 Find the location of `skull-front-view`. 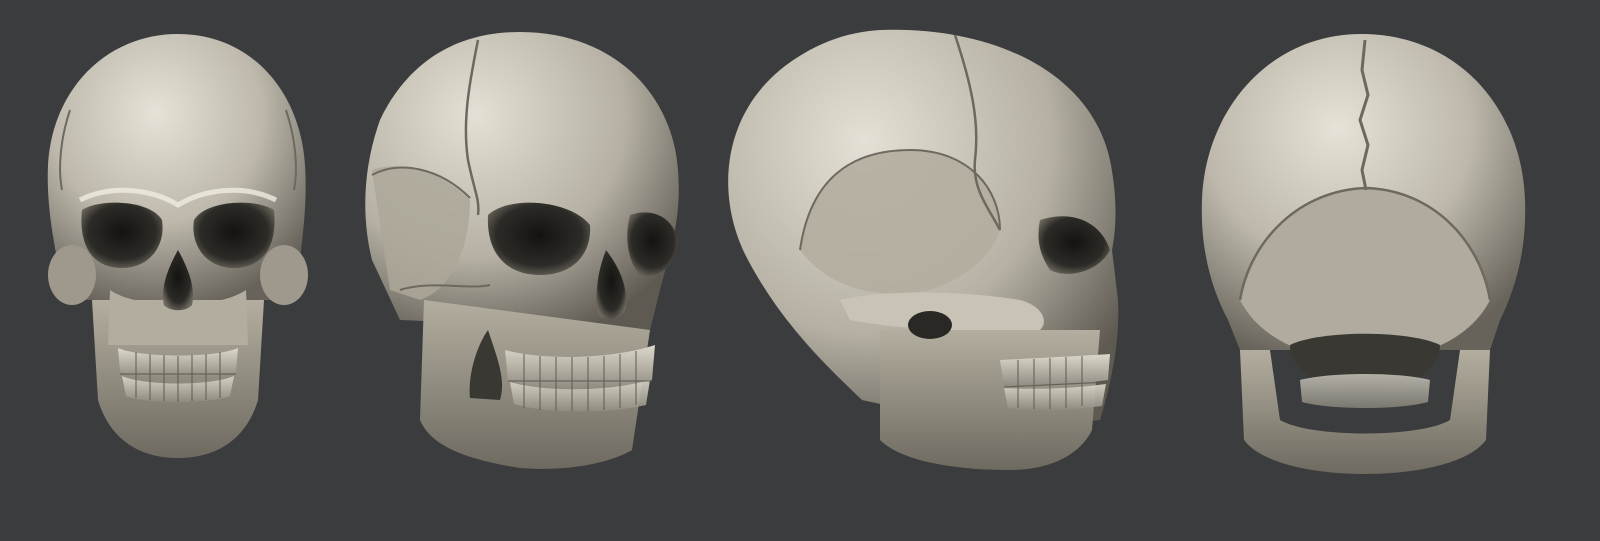

skull-front-view is located at coordinates (177, 246).